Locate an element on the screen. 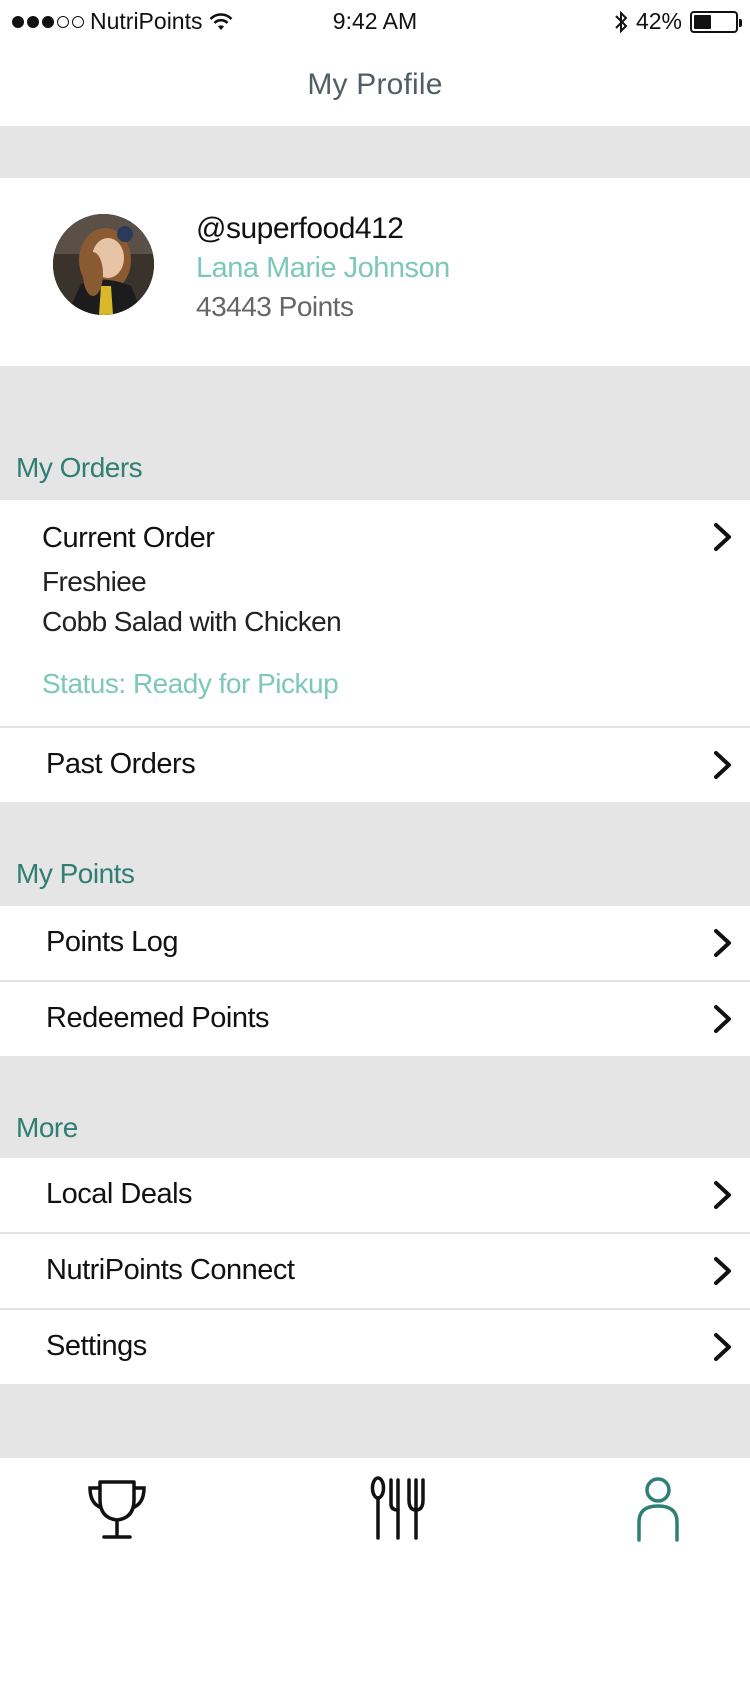 The image size is (750, 1685). status-bar: NutriPoints 9:42 AM 42% is located at coordinates (375, 22).